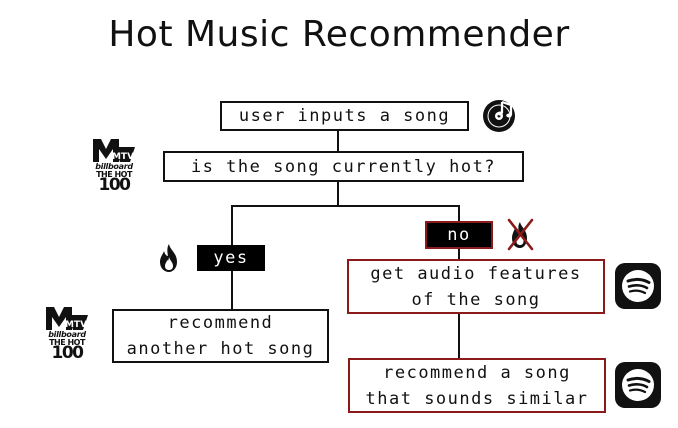 This screenshot has height=428, width=678. Describe the element at coordinates (114, 165) in the screenshot. I see `mtv-billboard-logo-top: MTV billboard THE HOT 100` at that location.